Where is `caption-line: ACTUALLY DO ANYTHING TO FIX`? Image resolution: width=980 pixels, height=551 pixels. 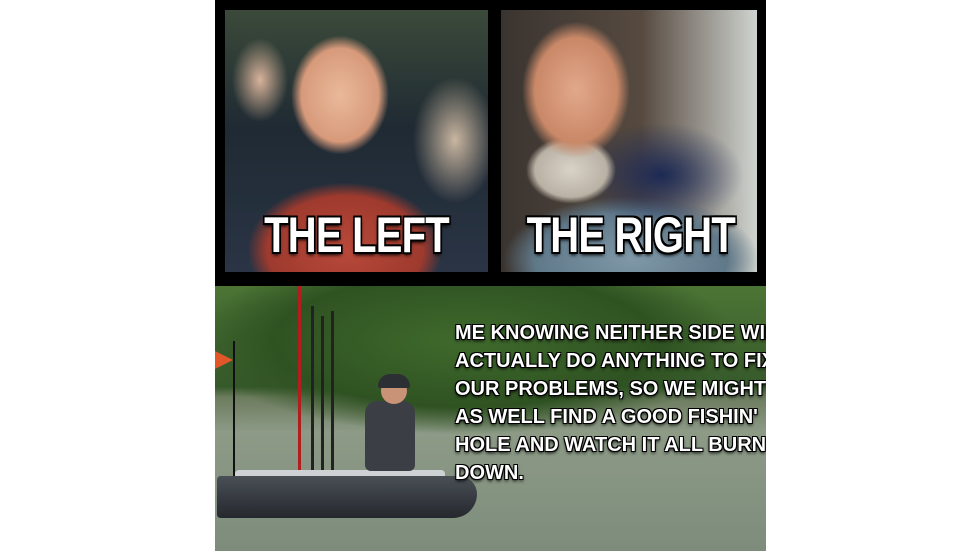 caption-line: ACTUALLY DO ANYTHING TO FIX is located at coordinates (610, 361).